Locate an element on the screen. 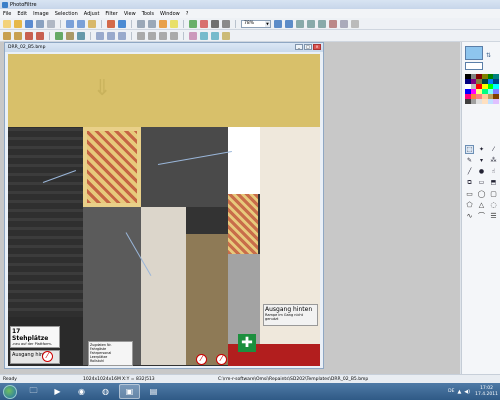 Image resolution: width=500 pixels, height=400 pixels. rectangle-icon: ▭ is located at coordinates (469, 193).